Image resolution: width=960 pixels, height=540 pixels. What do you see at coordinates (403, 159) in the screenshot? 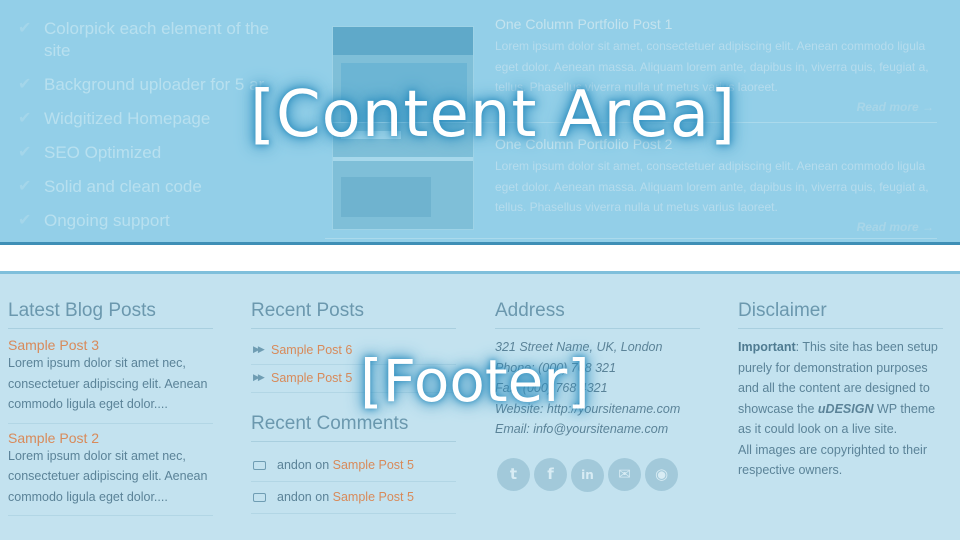
I see `thumbnail-divider` at bounding box center [403, 159].